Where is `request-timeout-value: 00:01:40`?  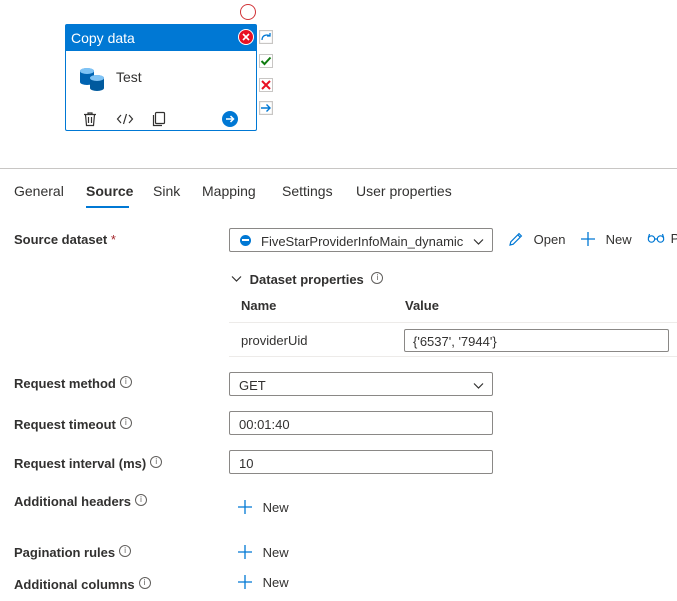 request-timeout-value: 00:01:40 is located at coordinates (264, 424).